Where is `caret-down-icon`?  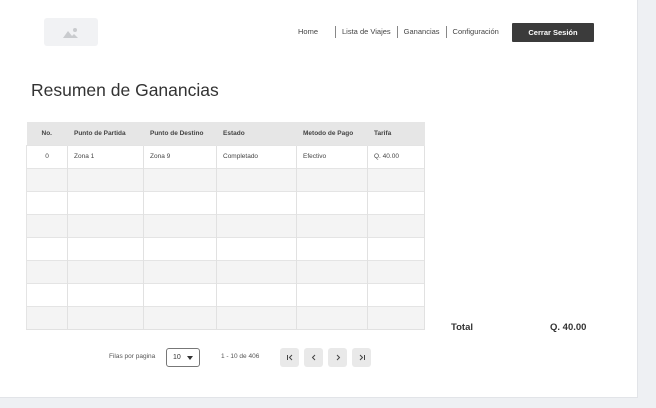 caret-down-icon is located at coordinates (190, 358).